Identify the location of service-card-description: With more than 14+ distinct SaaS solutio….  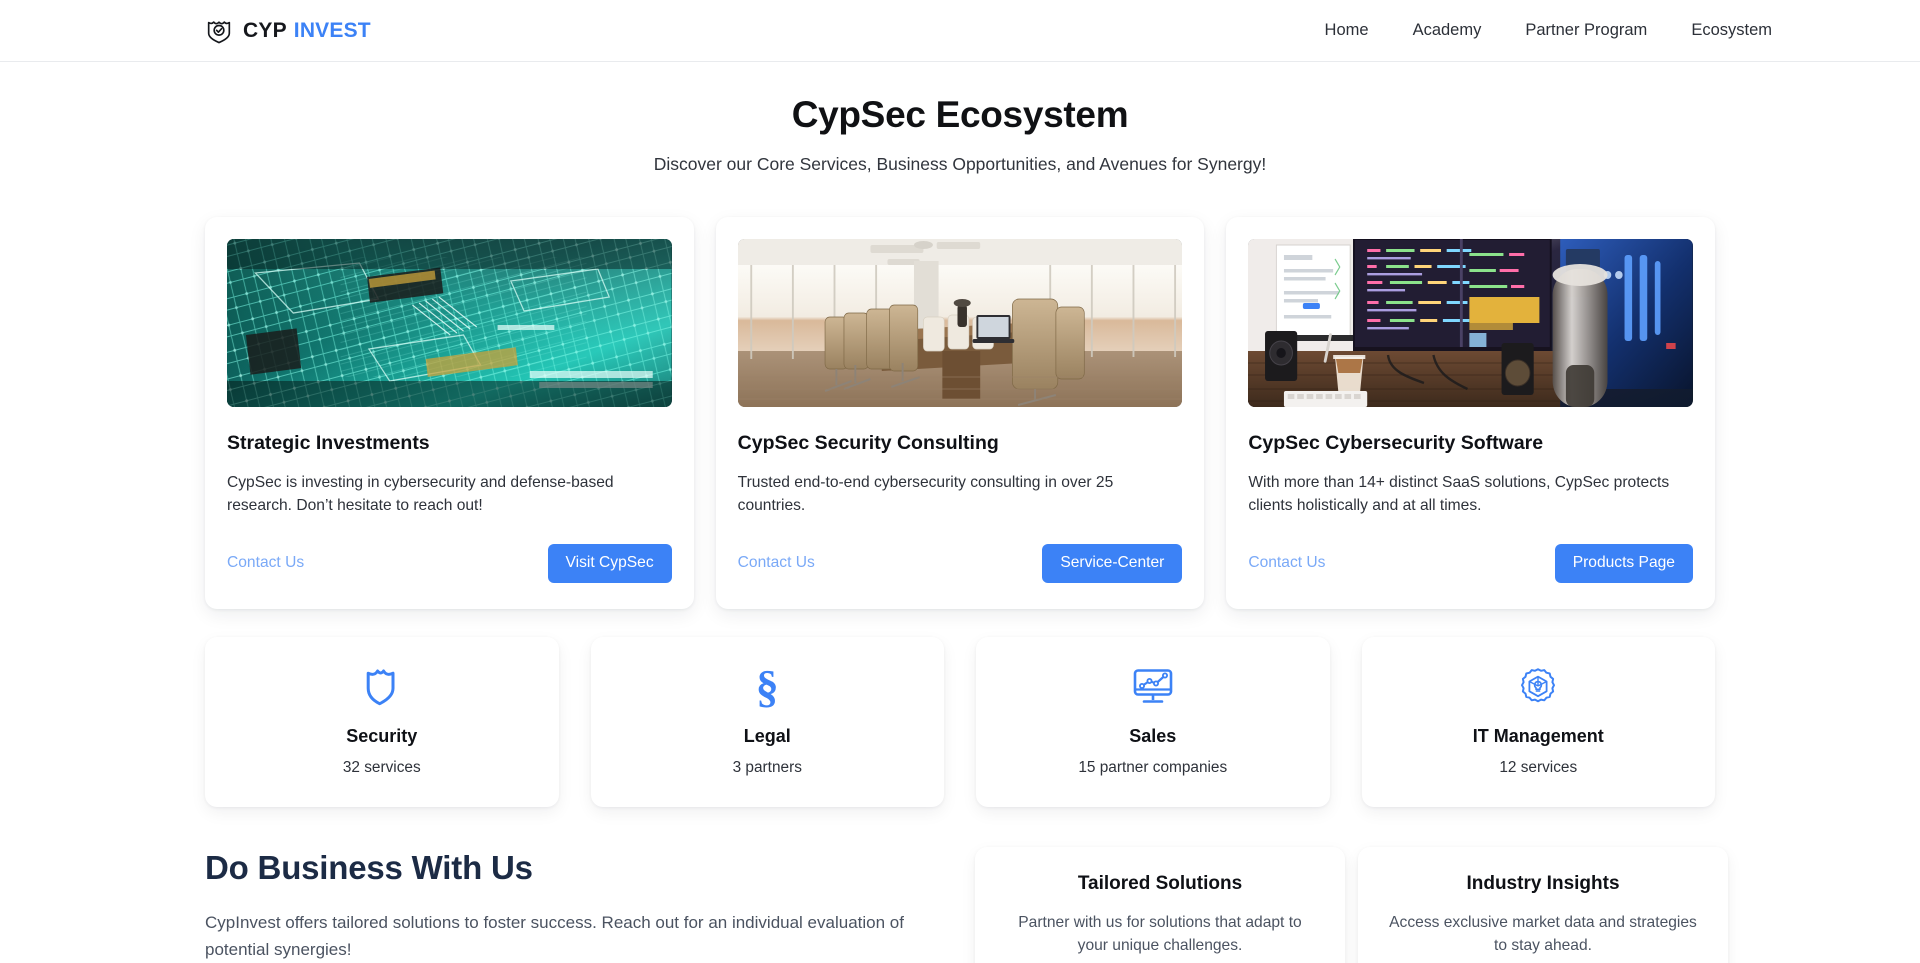
(1459, 494).